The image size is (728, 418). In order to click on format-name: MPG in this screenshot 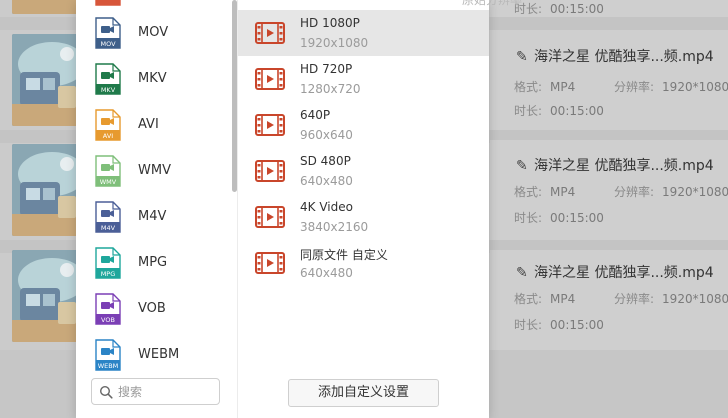, I will do `click(153, 262)`.